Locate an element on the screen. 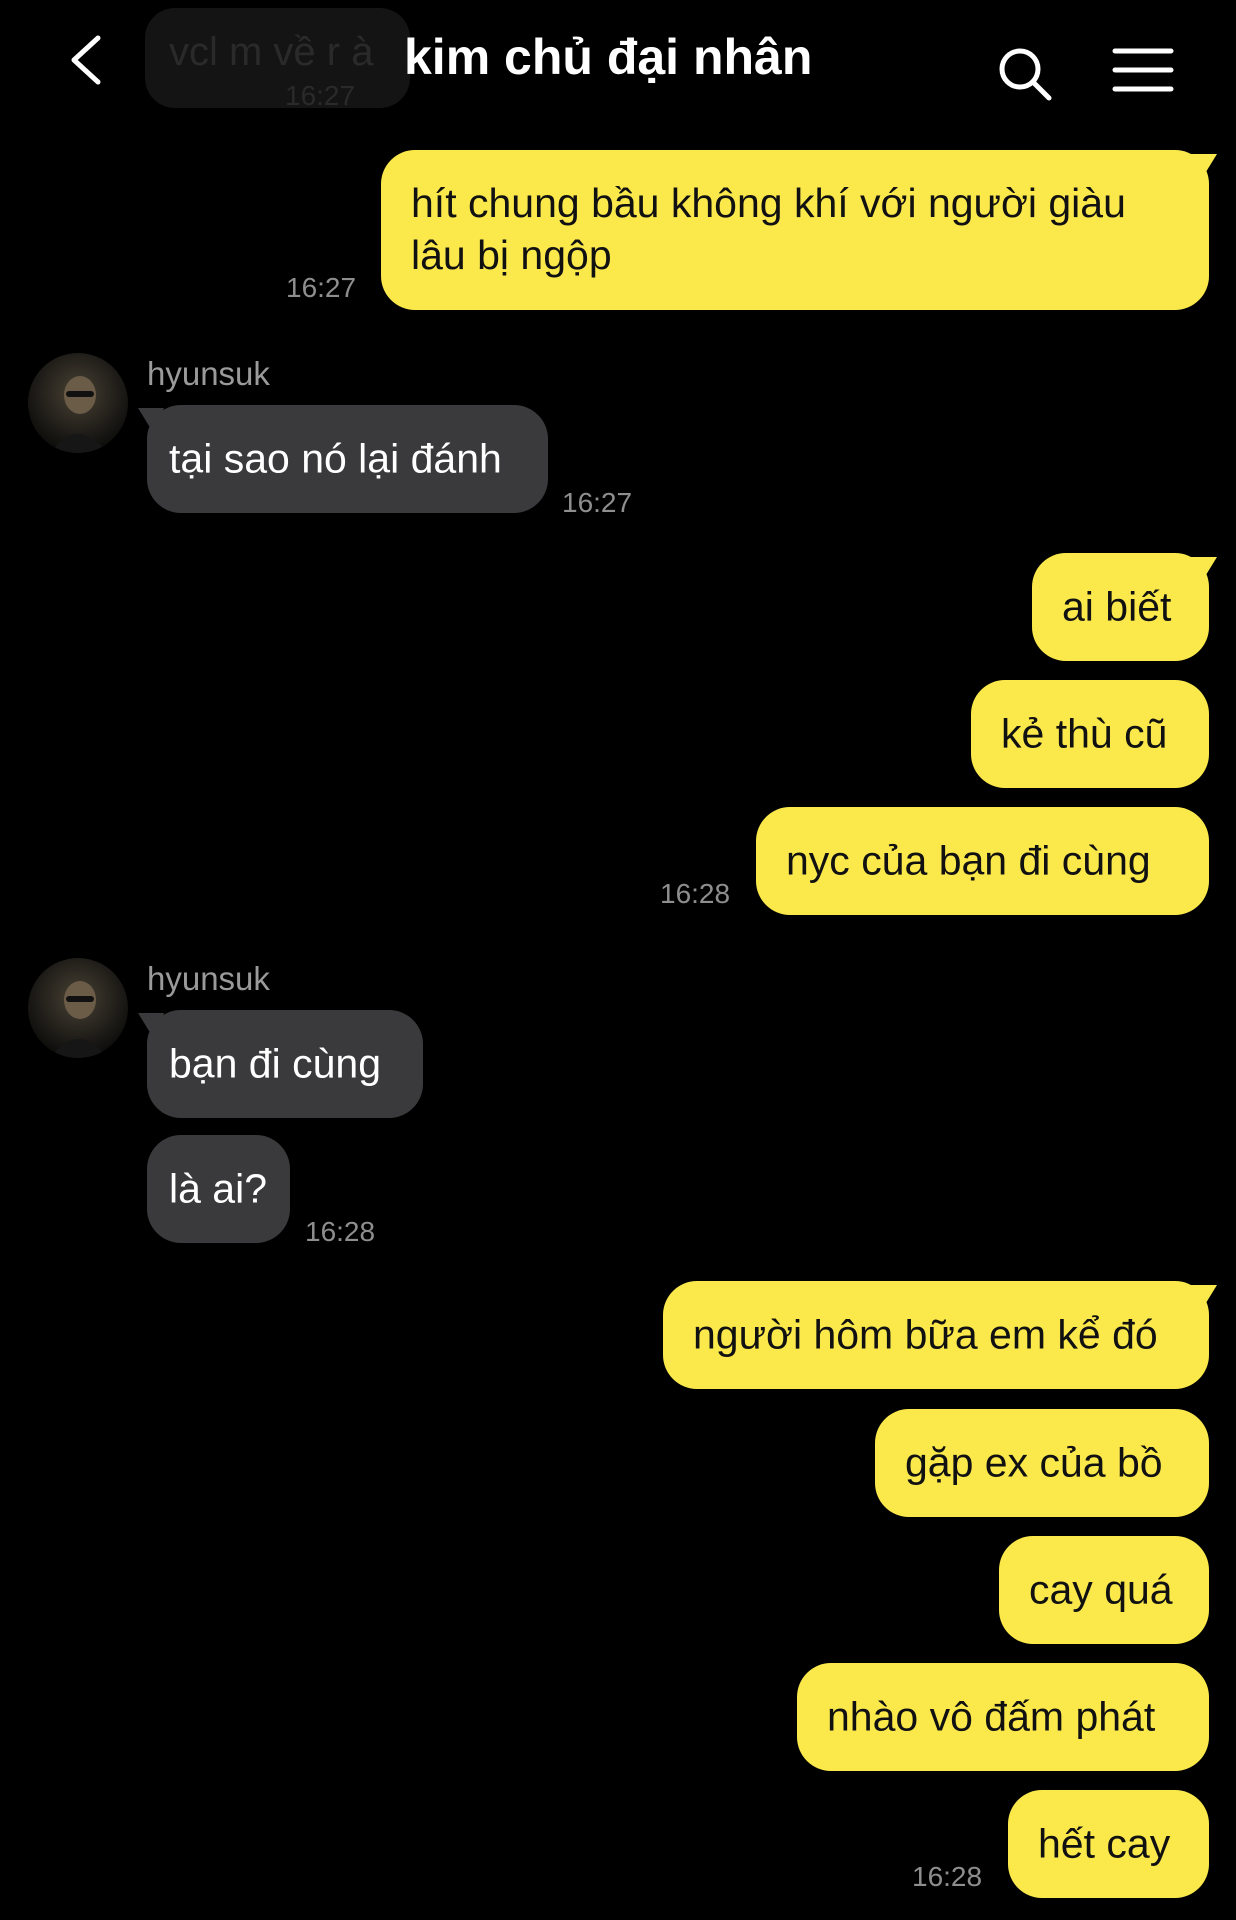 This screenshot has width=1236, height=1920. message-text: nhào vô đấm phát is located at coordinates (991, 1716).